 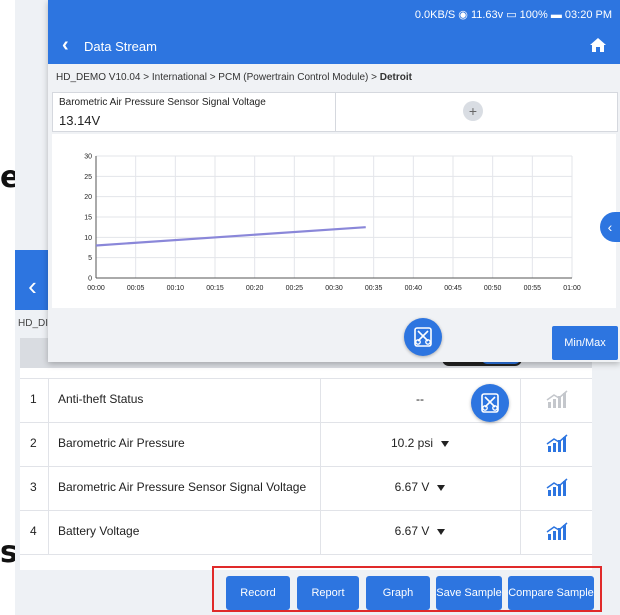 I want to click on title-bar: ‹ Data Stream, so click(x=334, y=46).